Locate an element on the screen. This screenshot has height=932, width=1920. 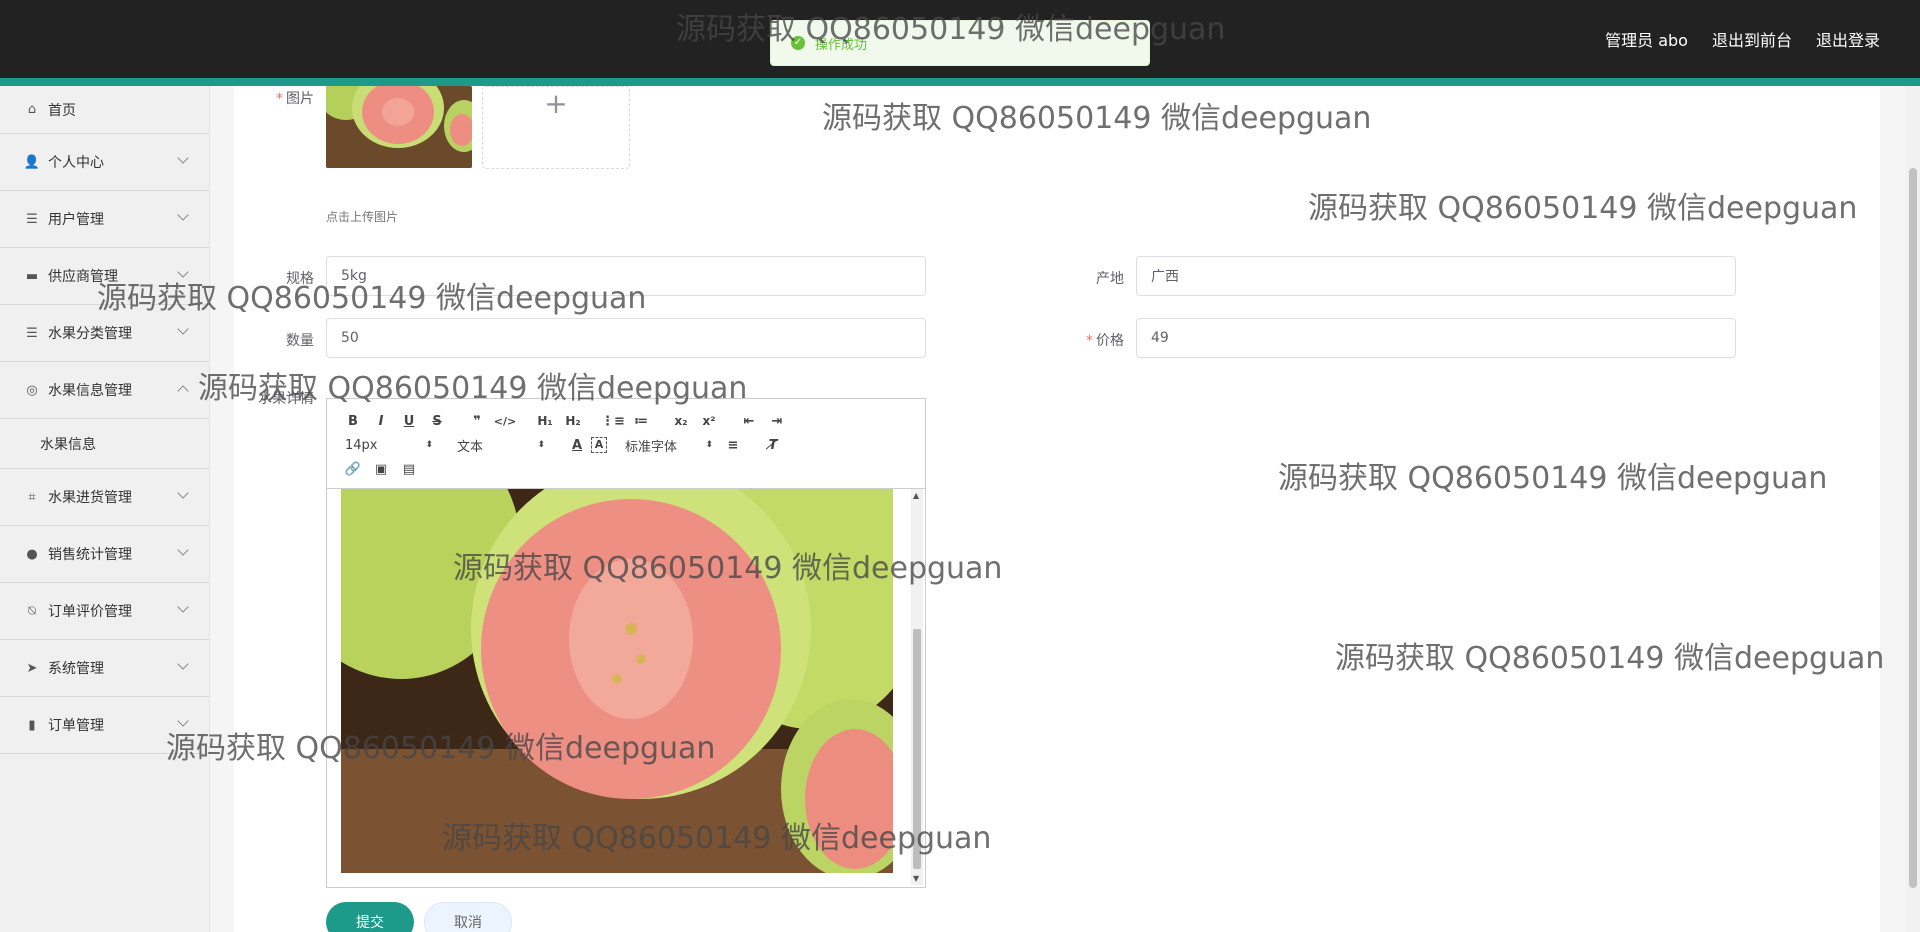
header-select: 文本 ⬍ is located at coordinates (501, 445).